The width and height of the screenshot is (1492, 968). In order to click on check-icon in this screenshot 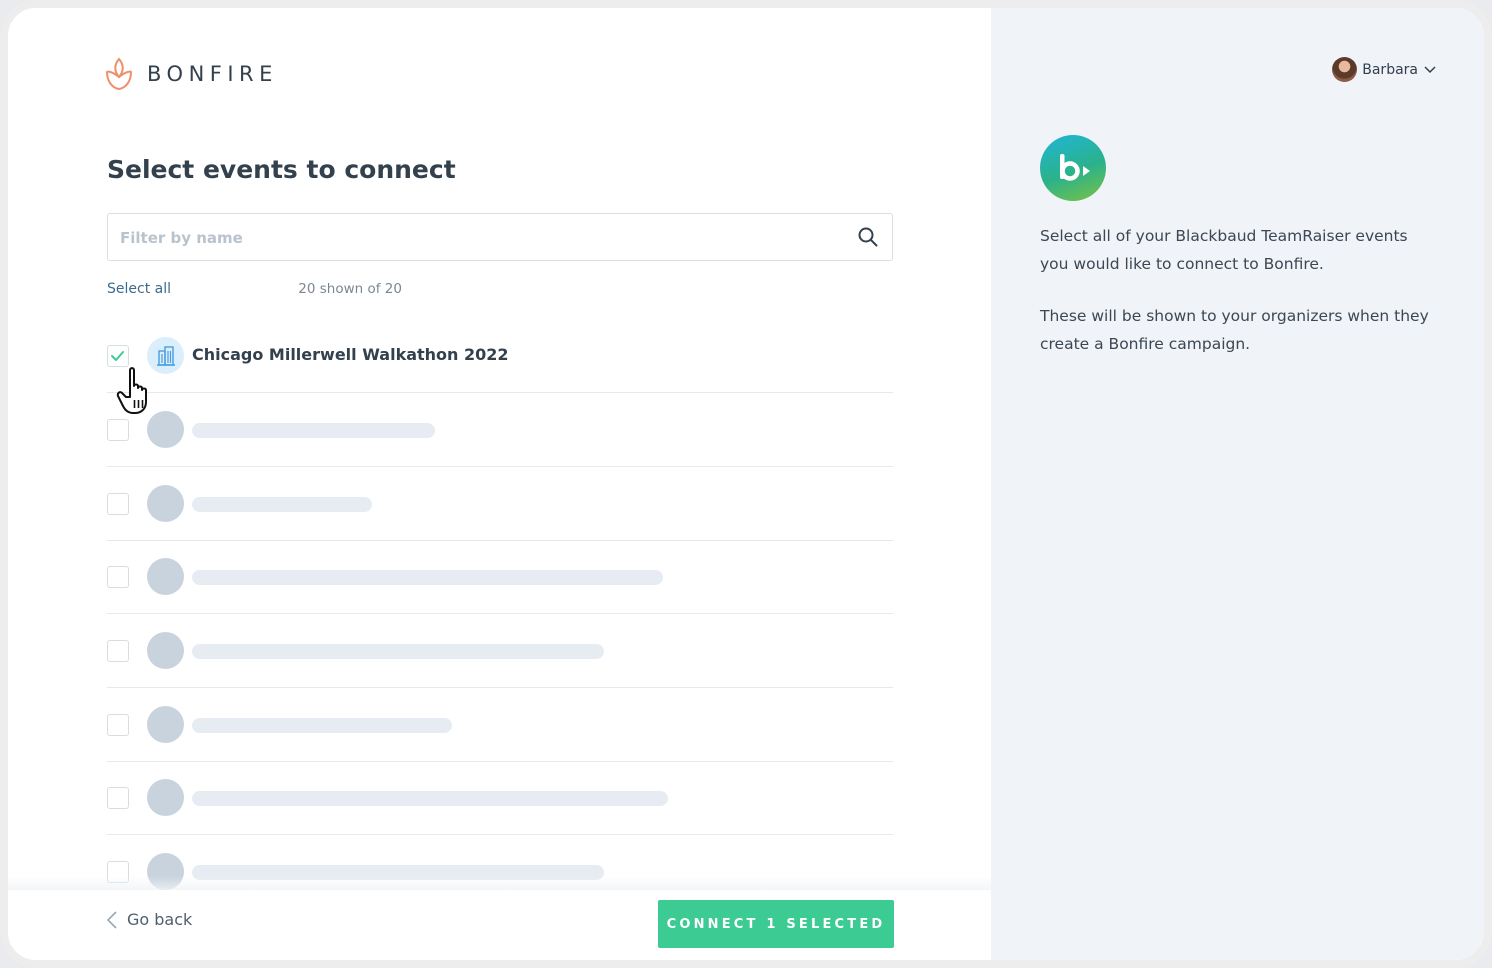, I will do `click(117, 356)`.